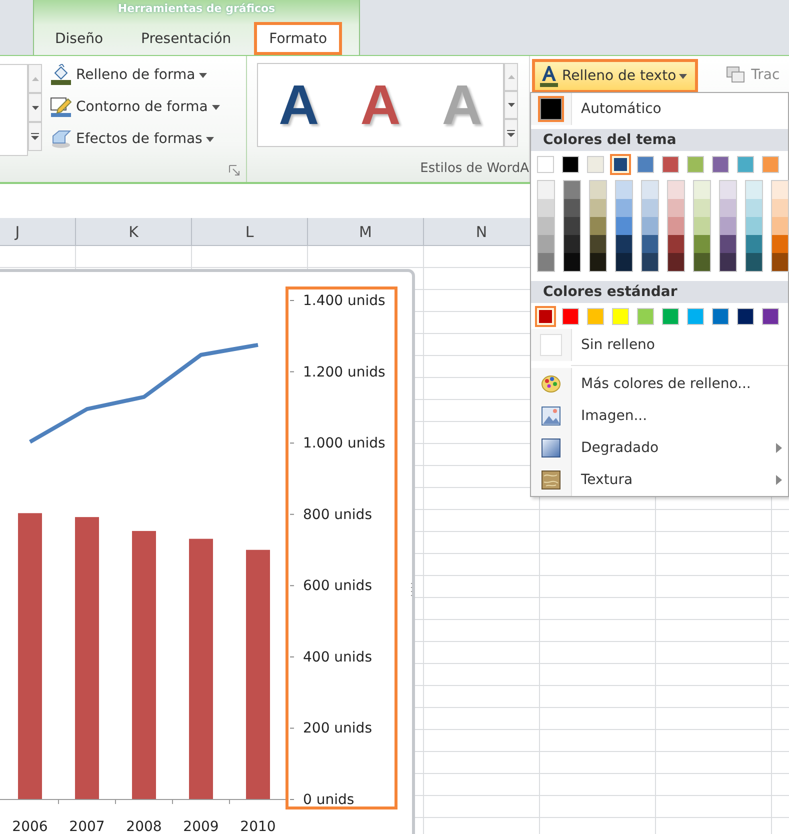 The height and width of the screenshot is (834, 789). Describe the element at coordinates (551, 448) in the screenshot. I see `gradient-square-icon` at that location.